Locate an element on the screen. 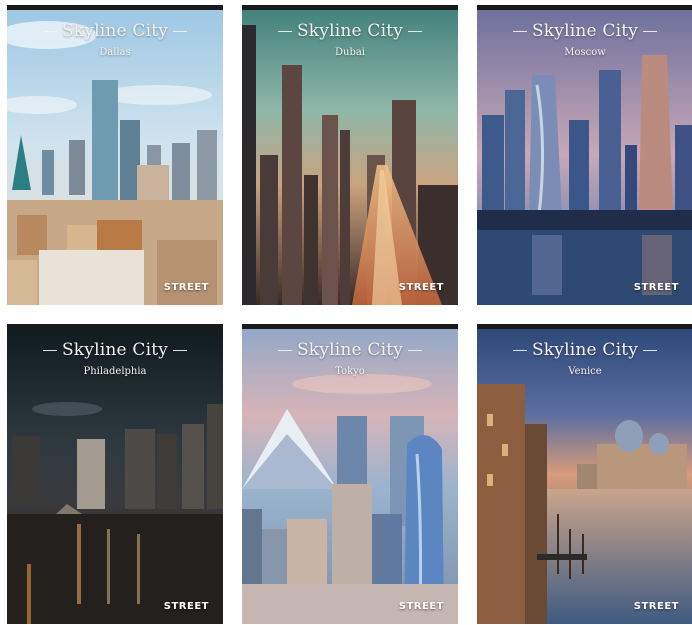 The height and width of the screenshot is (625, 692). city-name: Philadelphia is located at coordinates (115, 371).